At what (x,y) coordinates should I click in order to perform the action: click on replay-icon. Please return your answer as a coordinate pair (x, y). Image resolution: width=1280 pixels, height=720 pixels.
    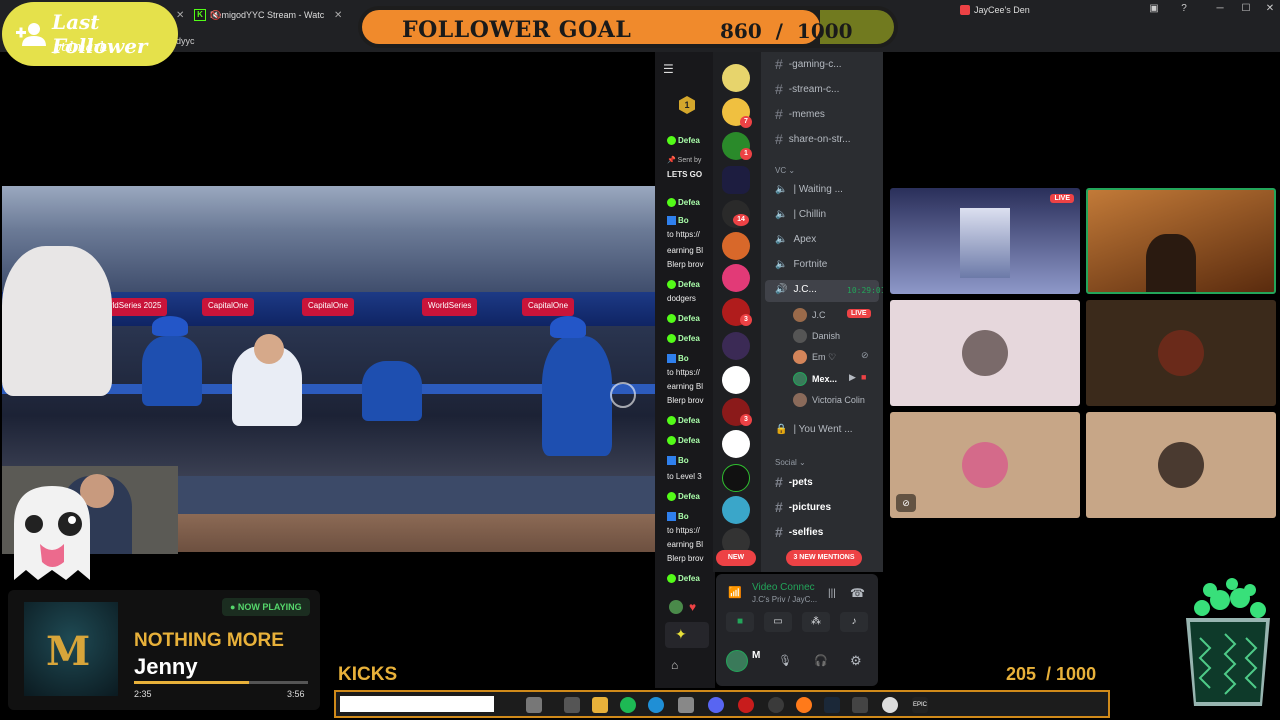
    Looking at the image, I should click on (623, 395).